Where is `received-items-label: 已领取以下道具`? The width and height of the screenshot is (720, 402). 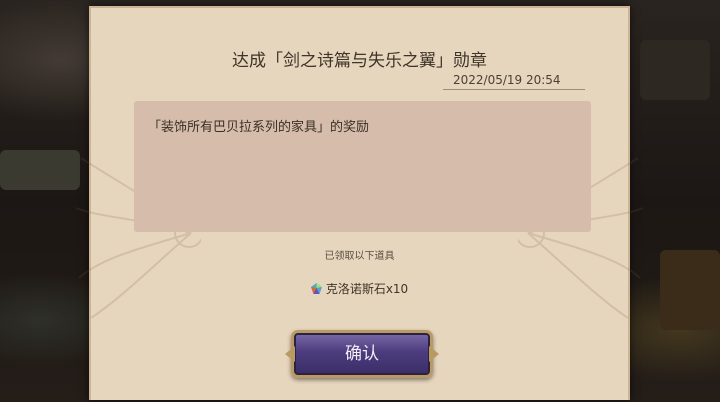
received-items-label: 已领取以下道具 is located at coordinates (359, 256).